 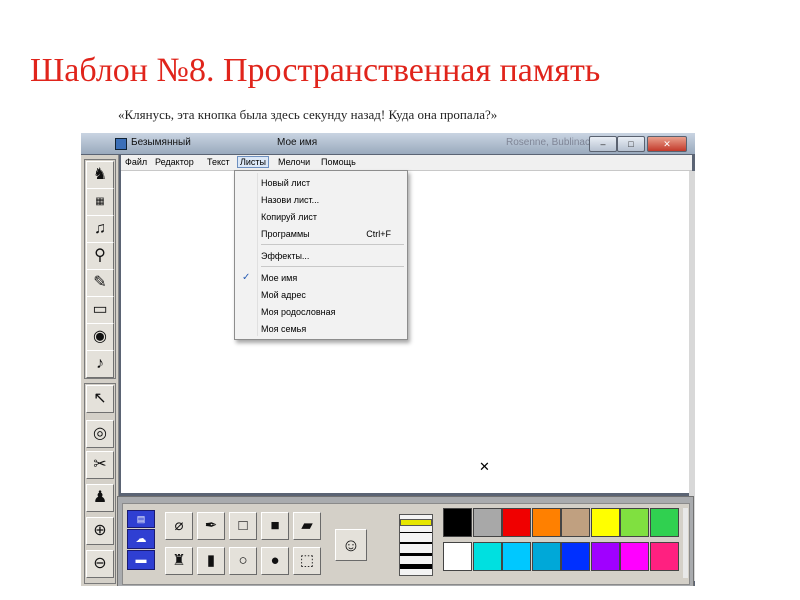 What do you see at coordinates (257, 254) in the screenshot?
I see `menu-icon-gutter` at bounding box center [257, 254].